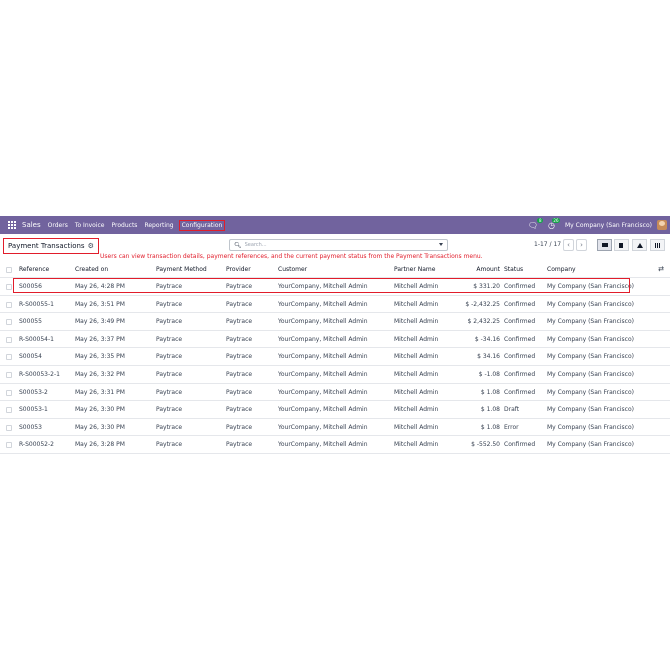 Image resolution: width=670 pixels, height=670 pixels. What do you see at coordinates (661, 269) in the screenshot?
I see `optional-columns-icon: ⇄` at bounding box center [661, 269].